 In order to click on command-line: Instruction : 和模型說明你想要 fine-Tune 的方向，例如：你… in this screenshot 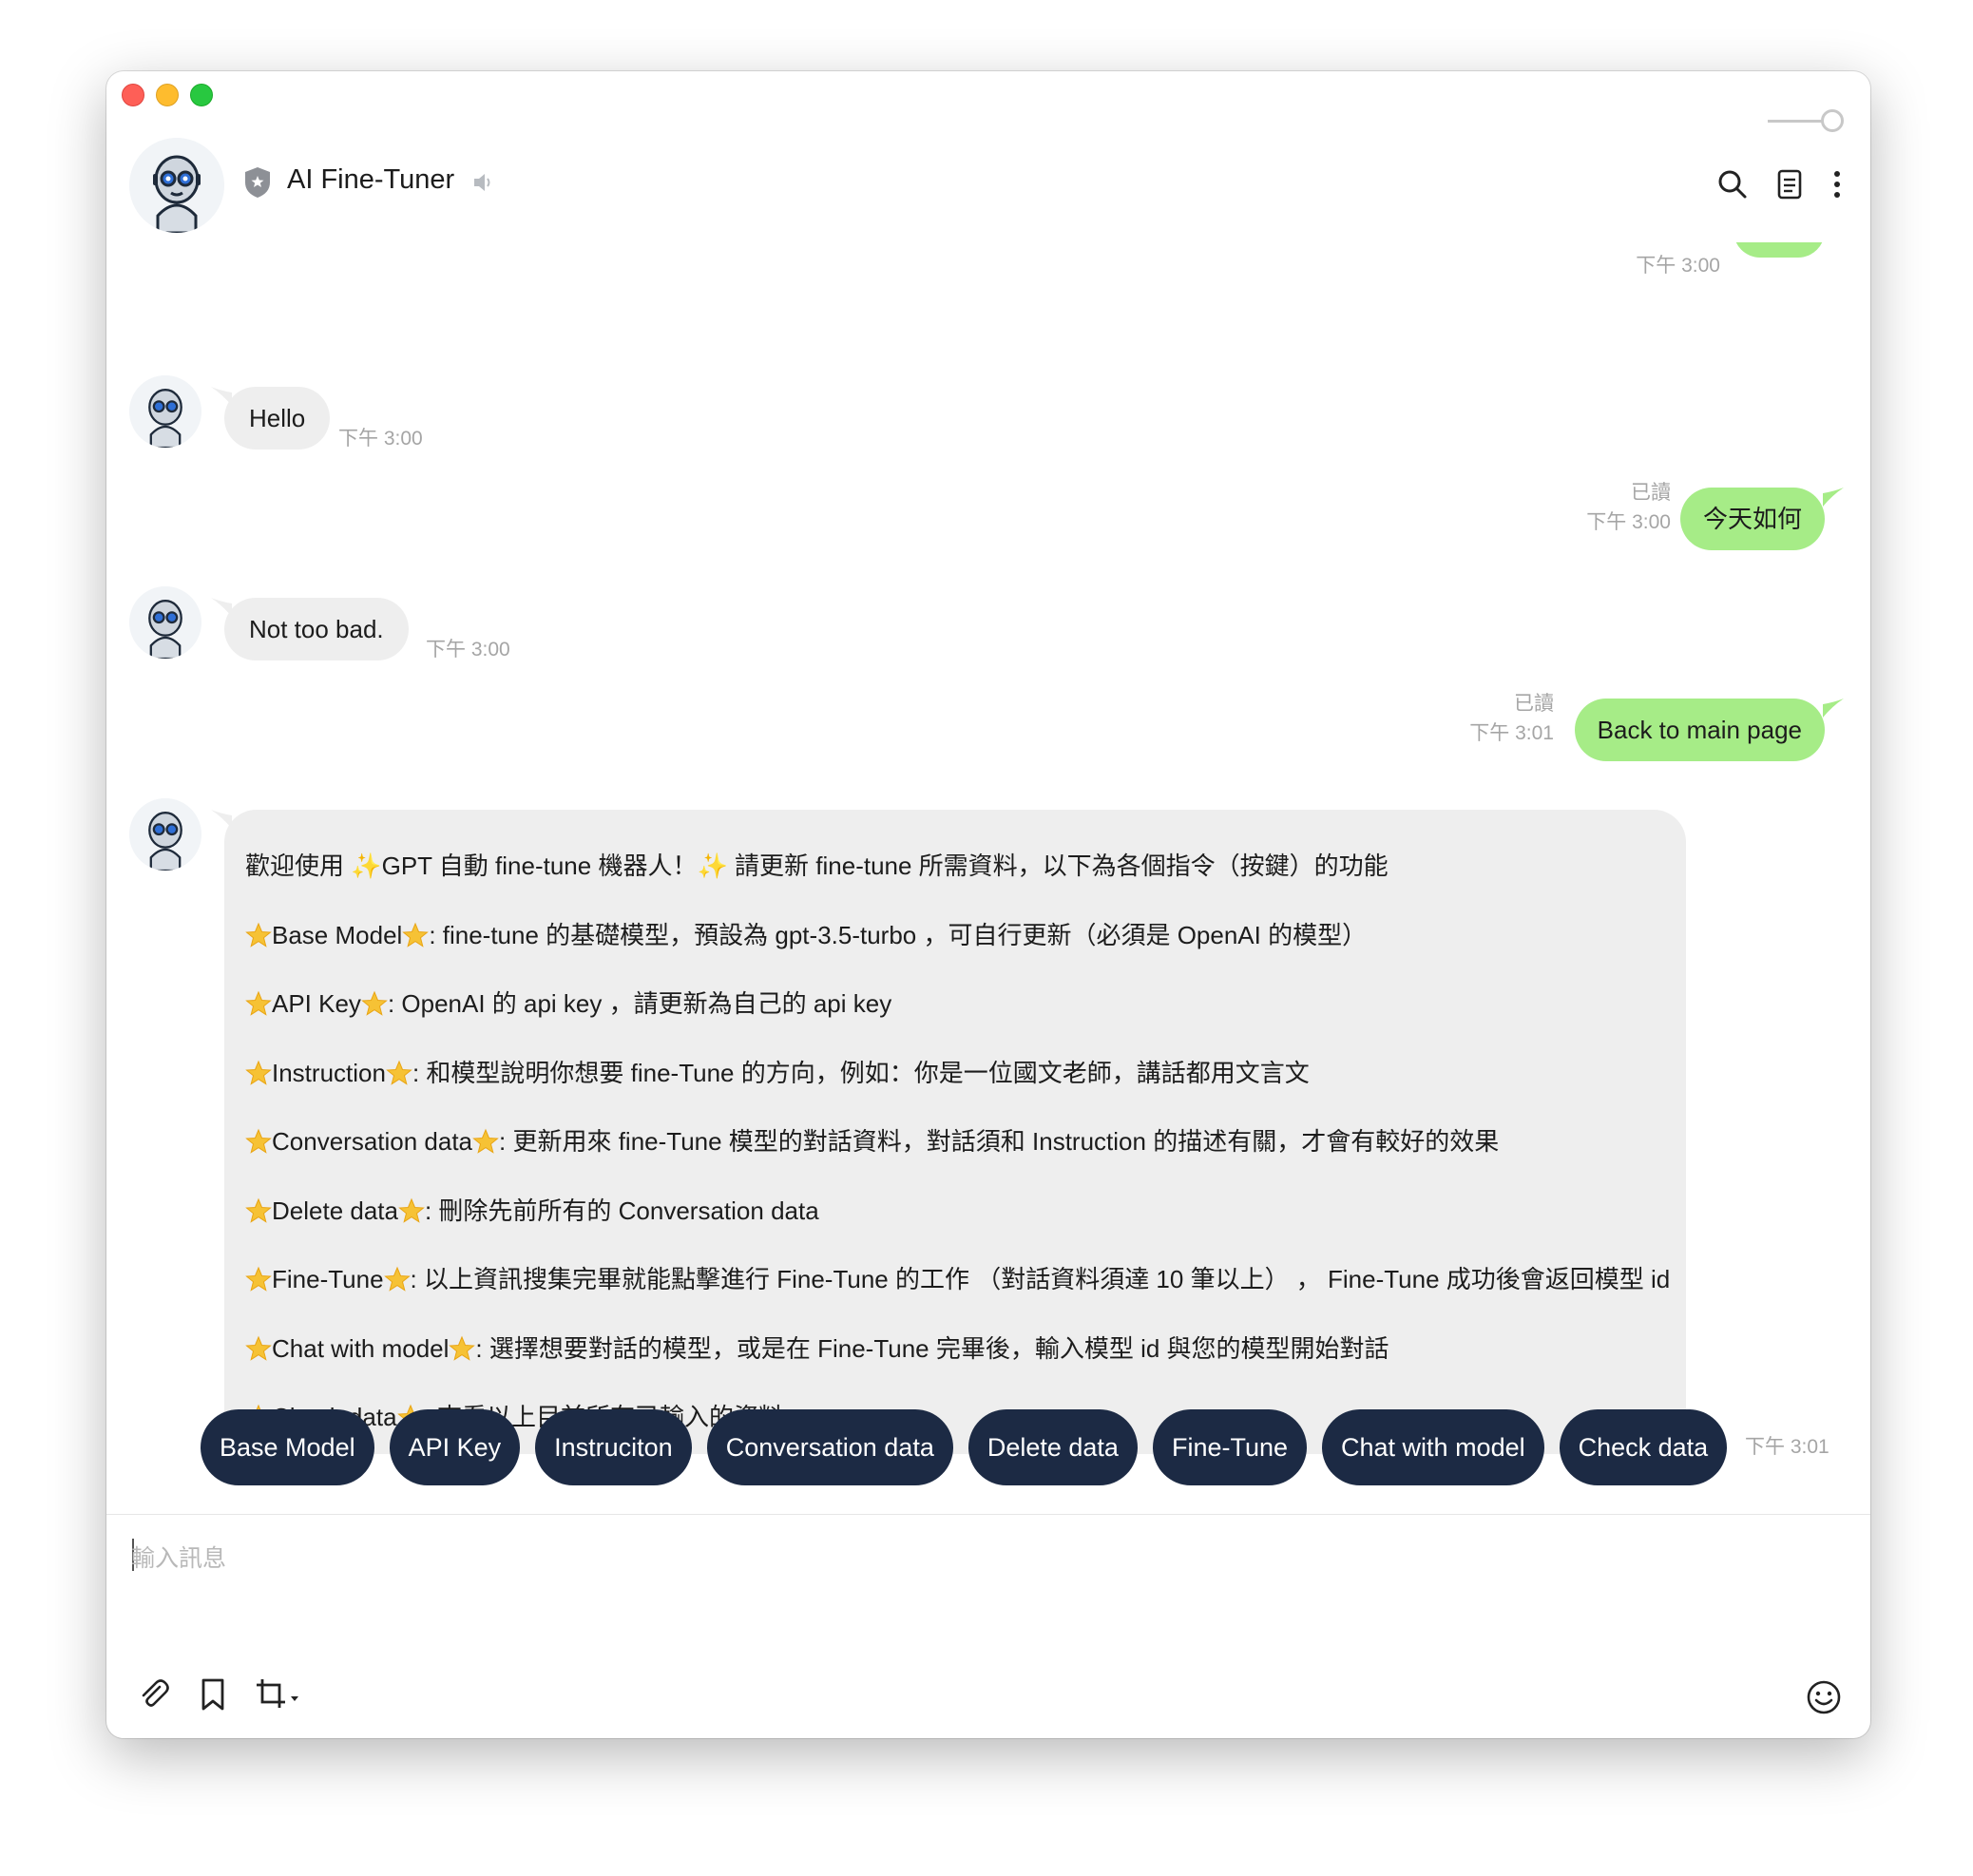, I will do `click(965, 1093)`.